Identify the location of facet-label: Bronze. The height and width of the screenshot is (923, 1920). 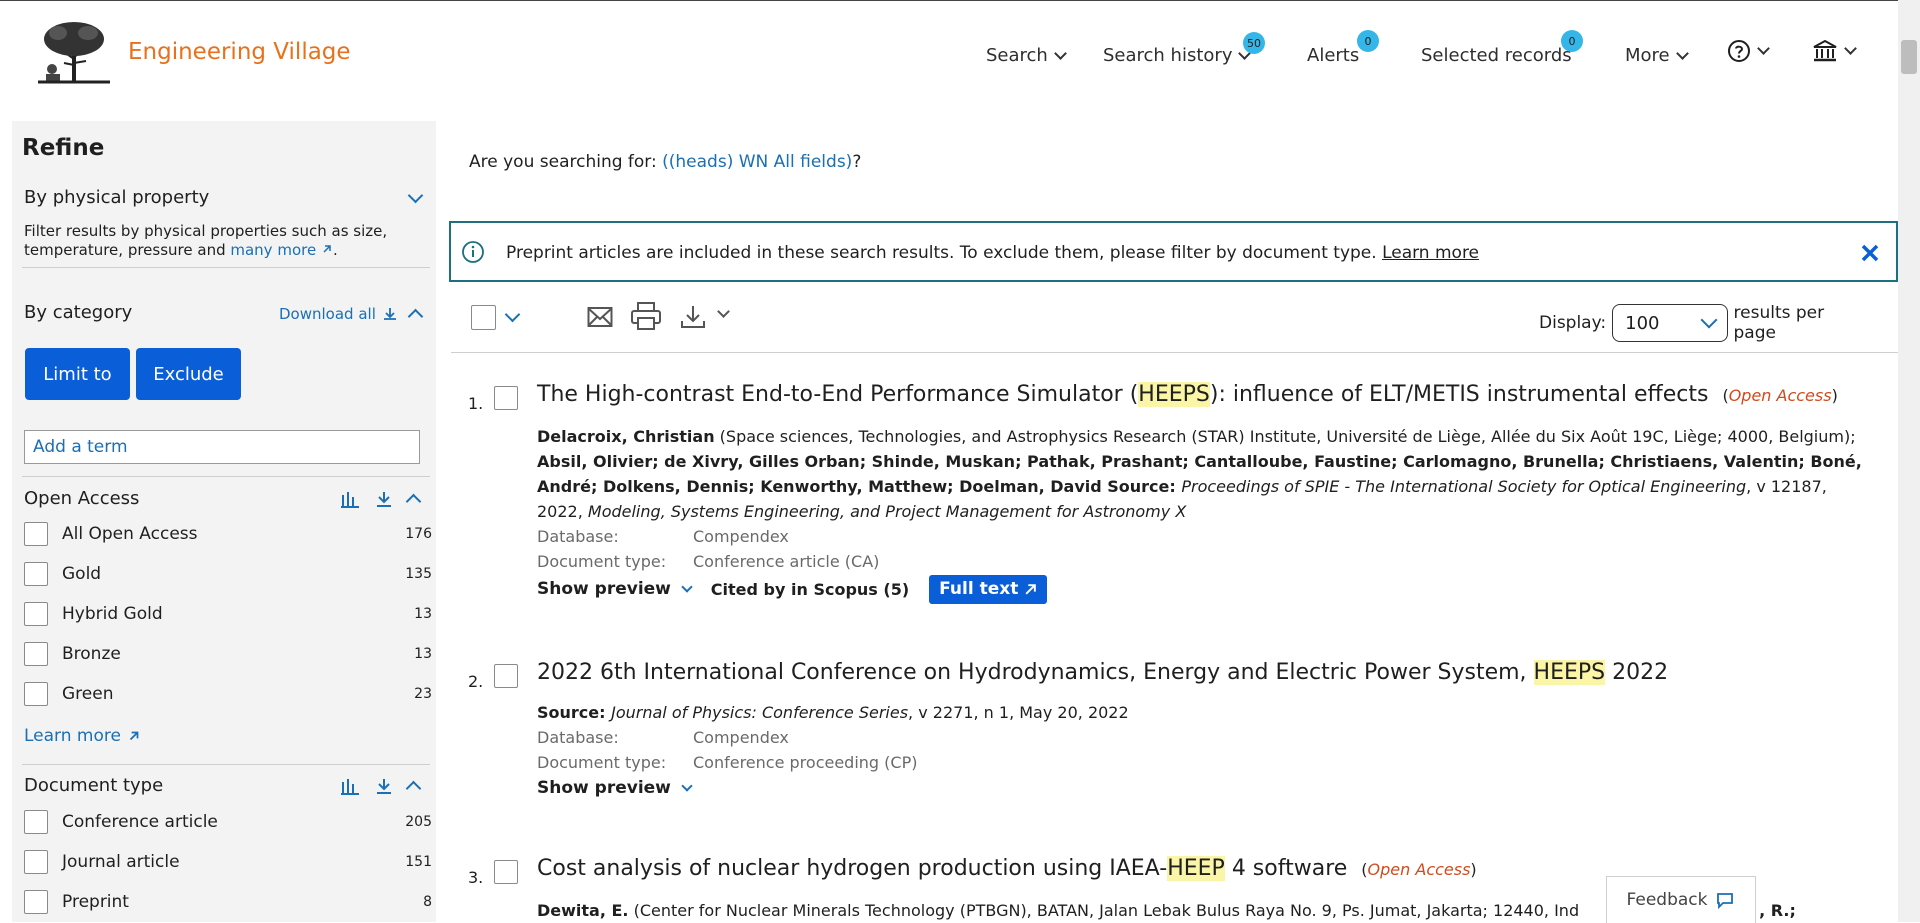
(91, 654).